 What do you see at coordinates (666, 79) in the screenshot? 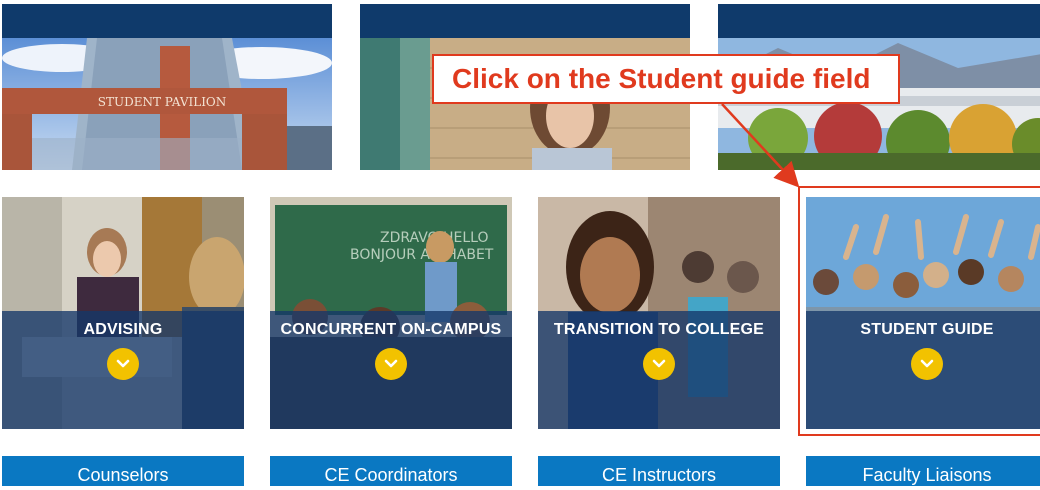
I see `instruction-callout: Click on the Student guide field` at bounding box center [666, 79].